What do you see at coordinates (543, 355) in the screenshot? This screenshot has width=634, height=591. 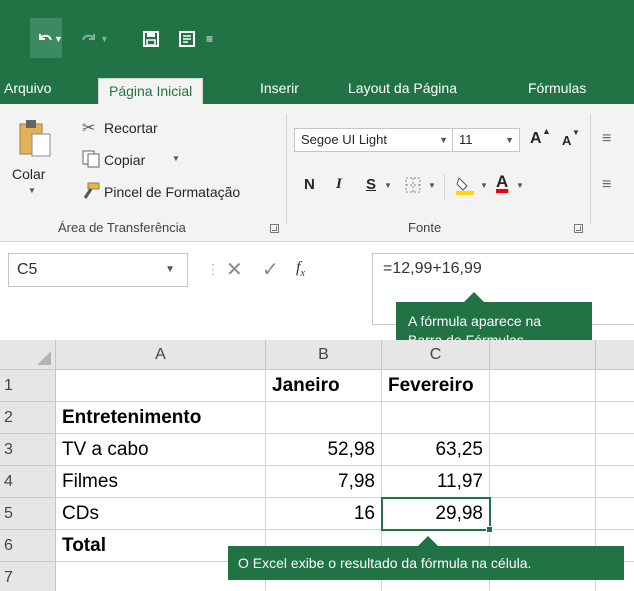 I see `column-header-d` at bounding box center [543, 355].